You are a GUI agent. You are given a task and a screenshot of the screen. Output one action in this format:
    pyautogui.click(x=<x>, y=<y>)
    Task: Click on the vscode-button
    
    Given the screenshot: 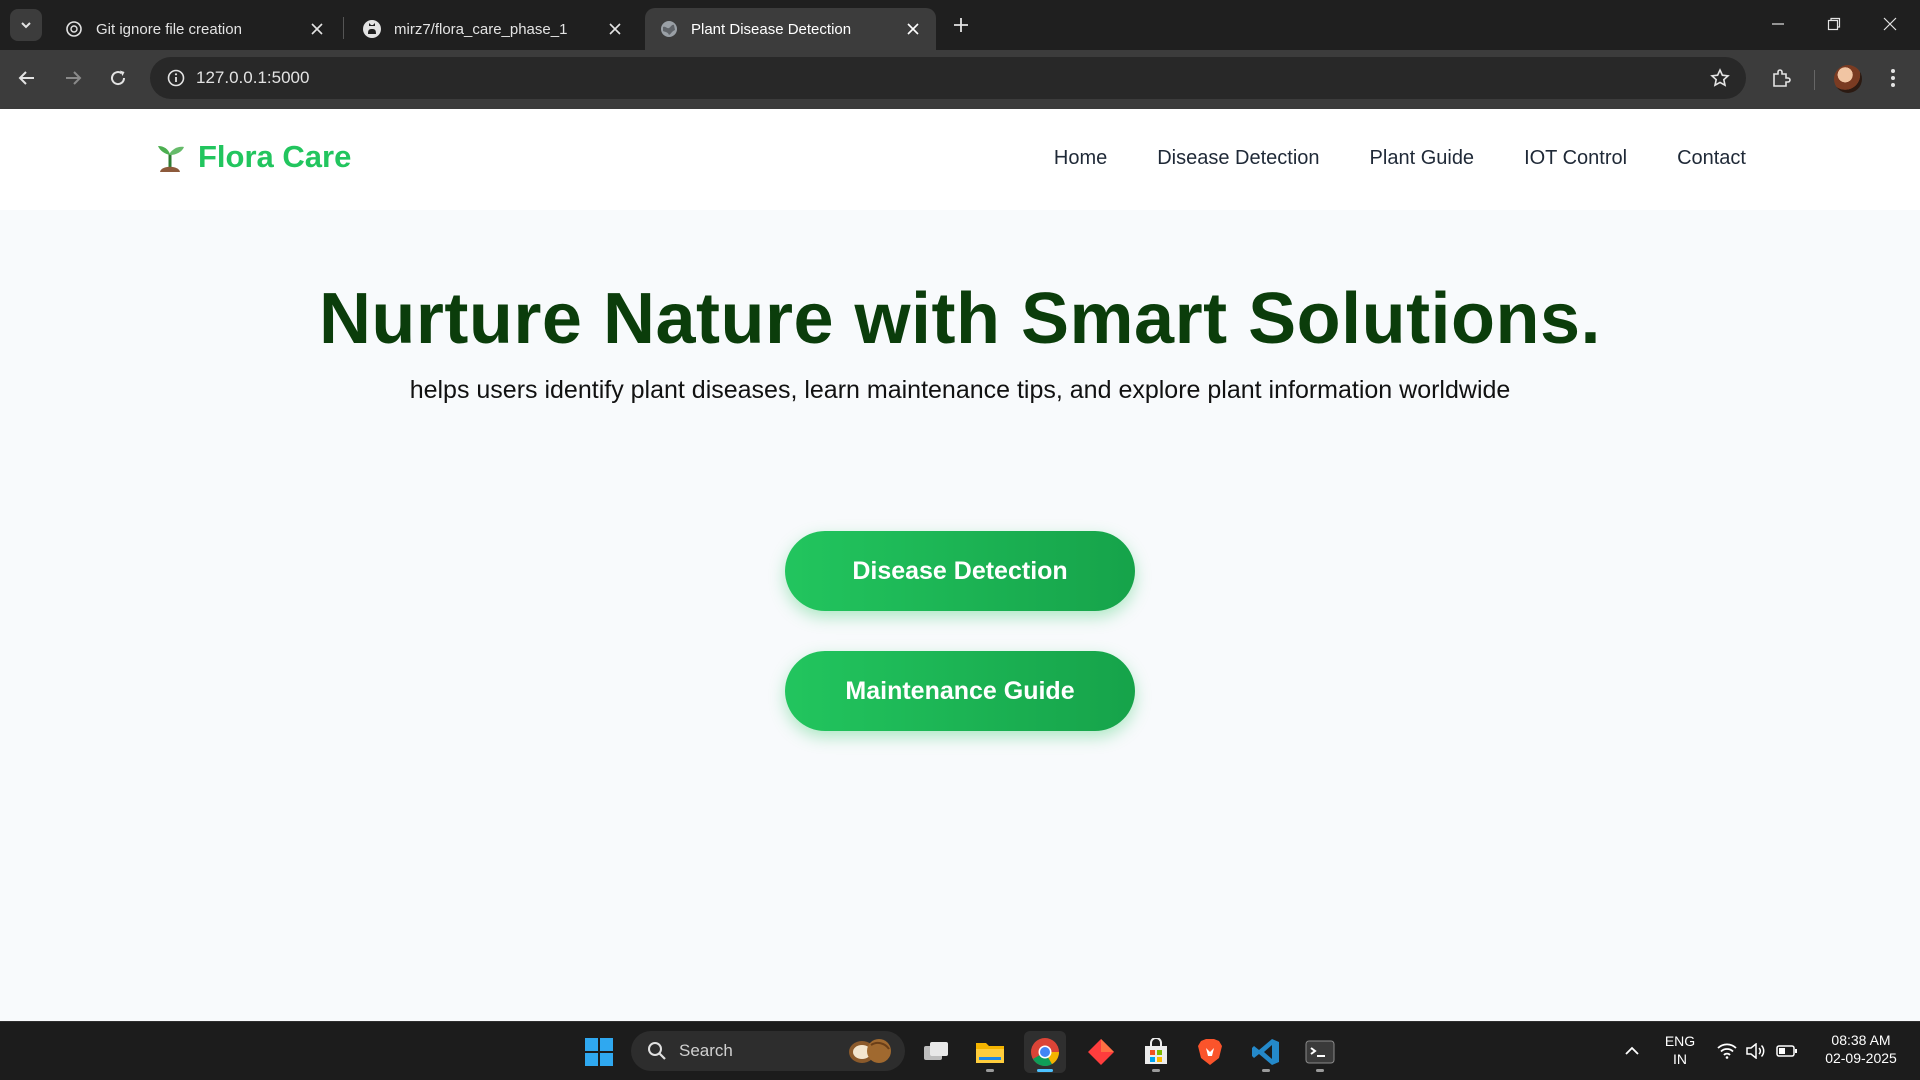 What is the action you would take?
    pyautogui.click(x=1266, y=1052)
    